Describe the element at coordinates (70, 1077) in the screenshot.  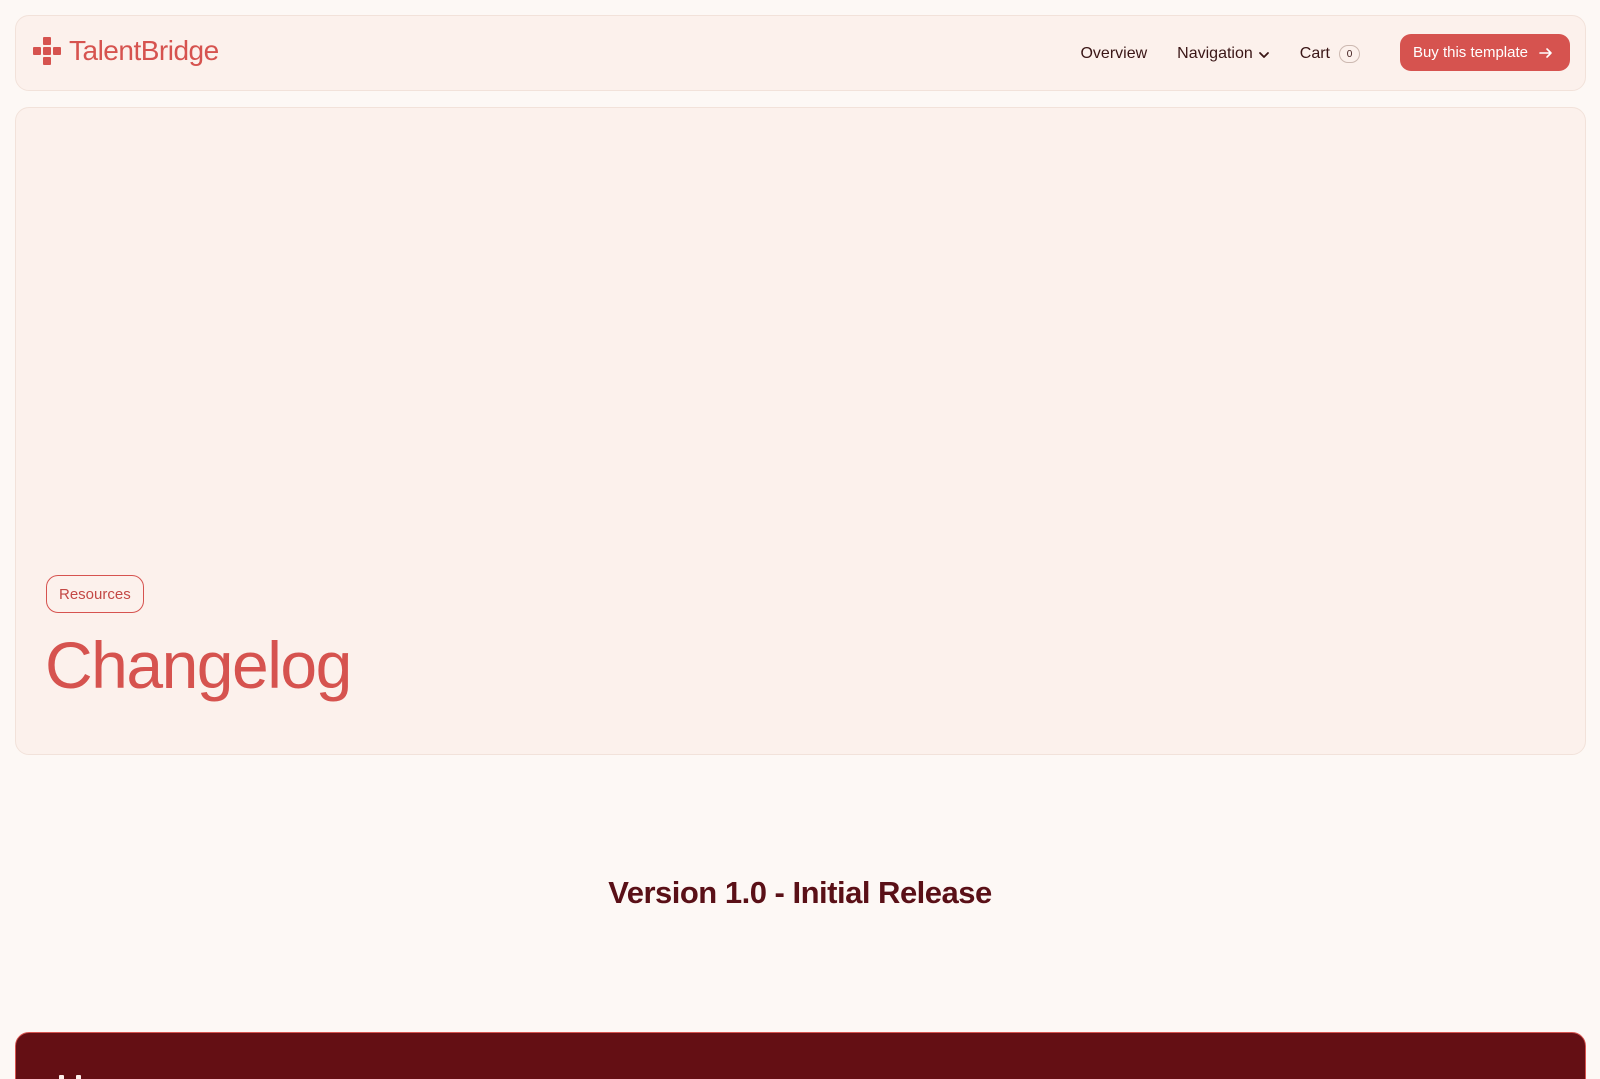
I see `partial-heading-glyph` at that location.